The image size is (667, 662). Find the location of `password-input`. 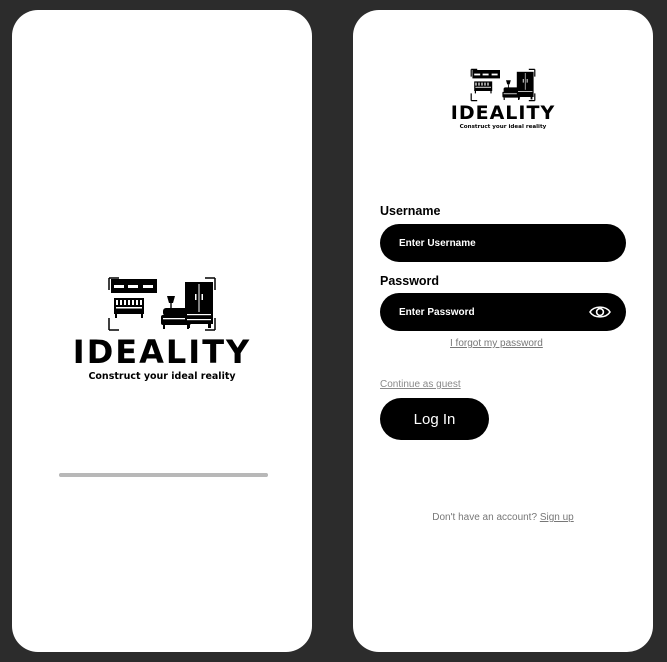

password-input is located at coordinates (489, 312).